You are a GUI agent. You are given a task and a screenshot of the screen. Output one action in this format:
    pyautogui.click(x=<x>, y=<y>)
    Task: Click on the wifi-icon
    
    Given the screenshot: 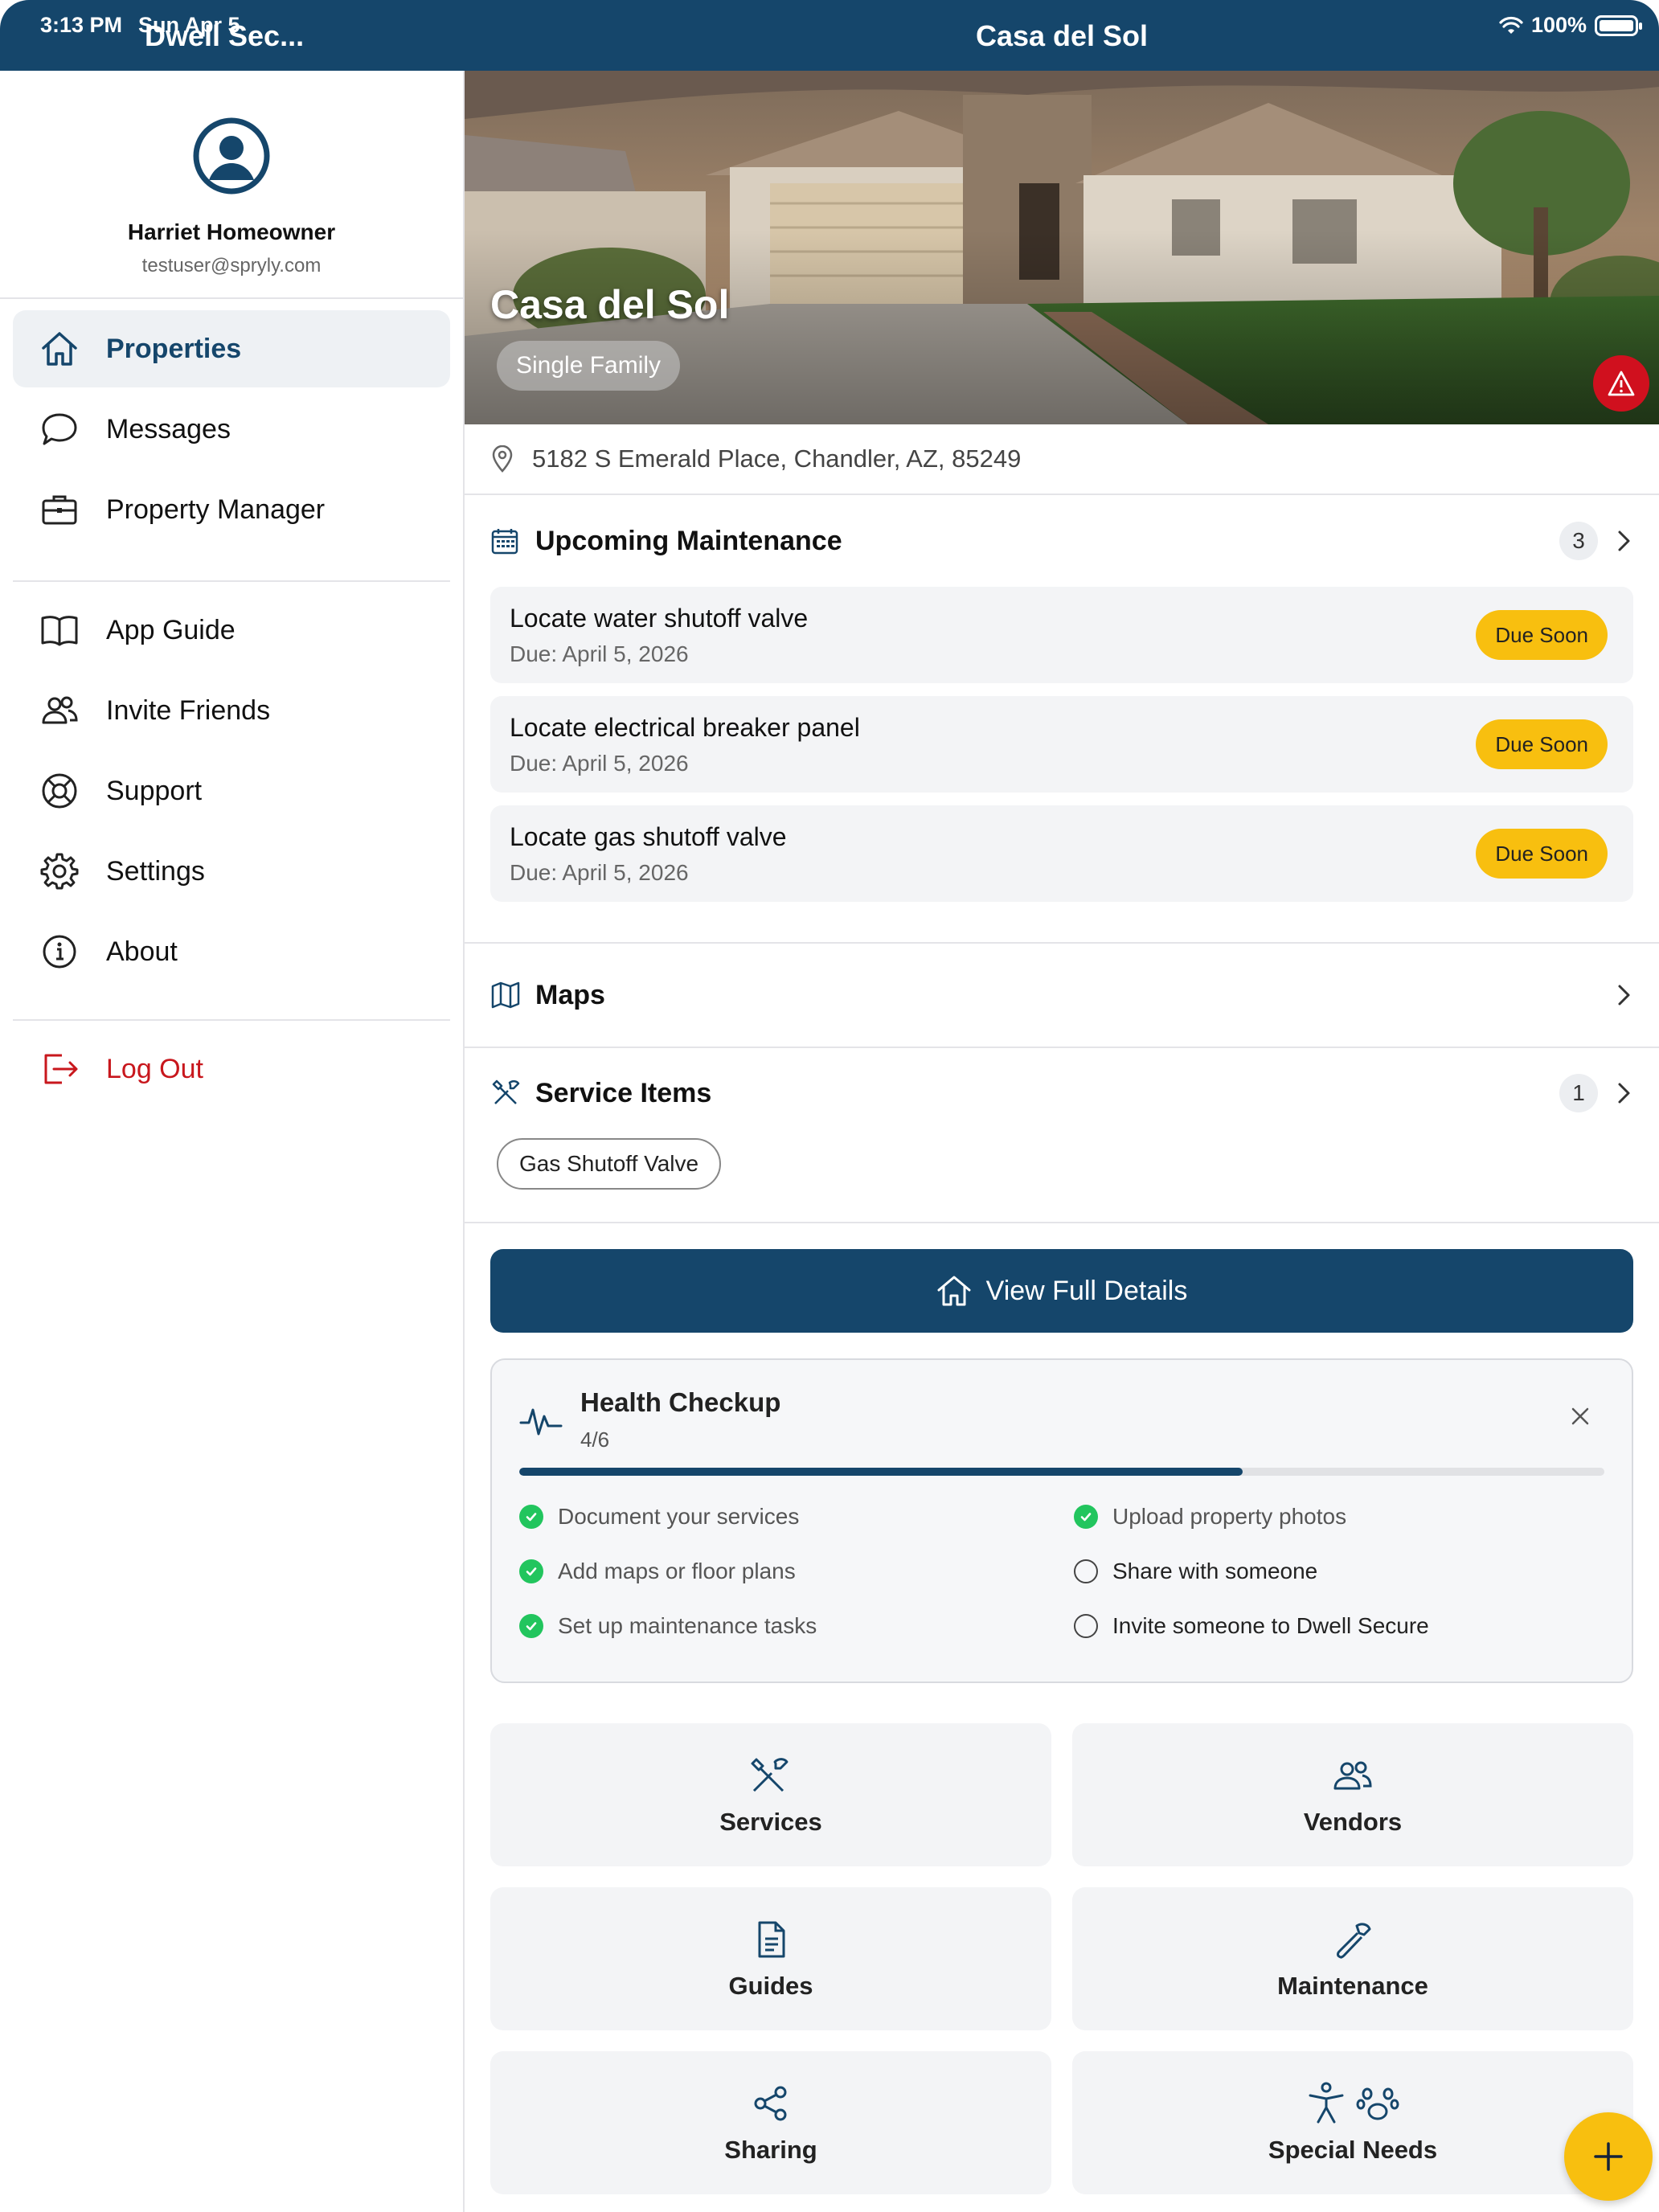 What is the action you would take?
    pyautogui.click(x=1511, y=25)
    